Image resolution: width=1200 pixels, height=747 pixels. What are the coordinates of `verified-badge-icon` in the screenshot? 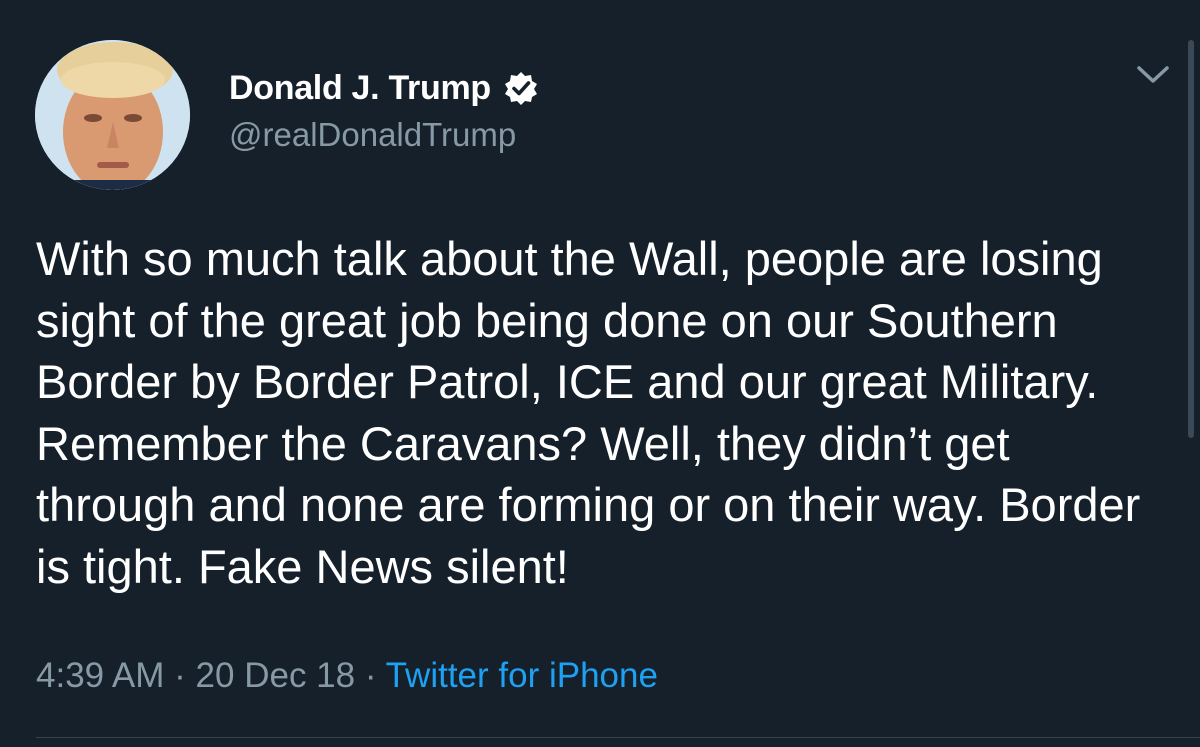 It's located at (521, 88).